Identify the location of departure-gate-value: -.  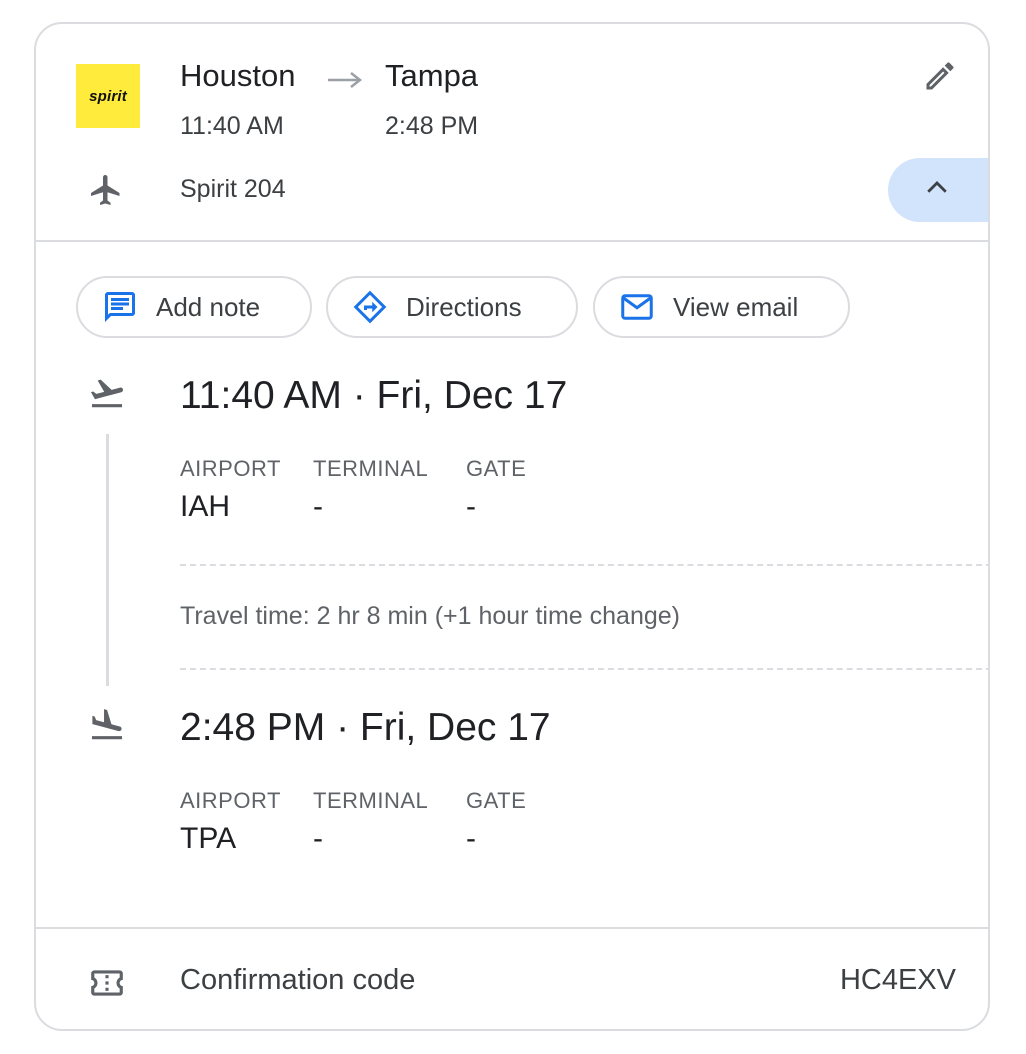
(471, 506).